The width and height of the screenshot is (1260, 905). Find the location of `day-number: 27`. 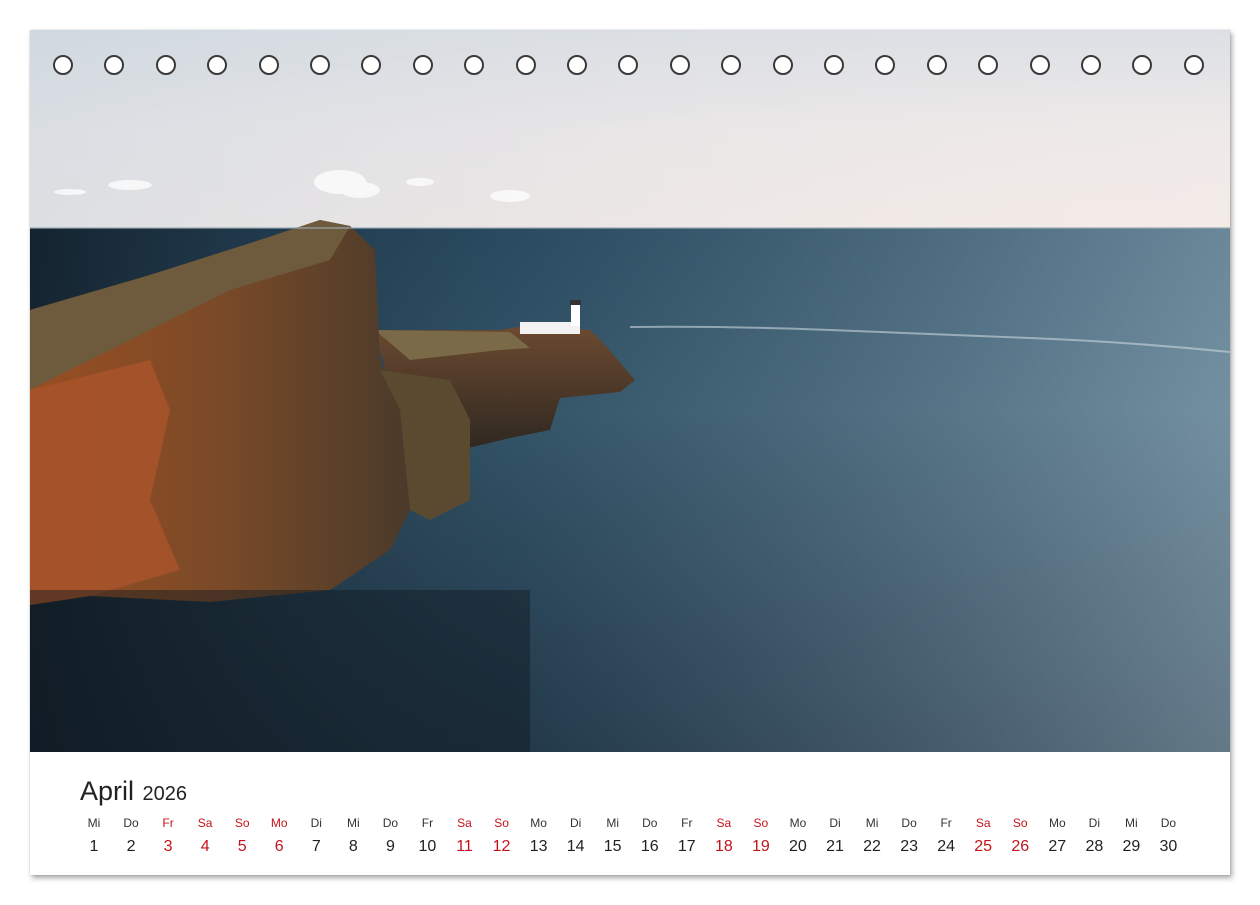

day-number: 27 is located at coordinates (1057, 846).